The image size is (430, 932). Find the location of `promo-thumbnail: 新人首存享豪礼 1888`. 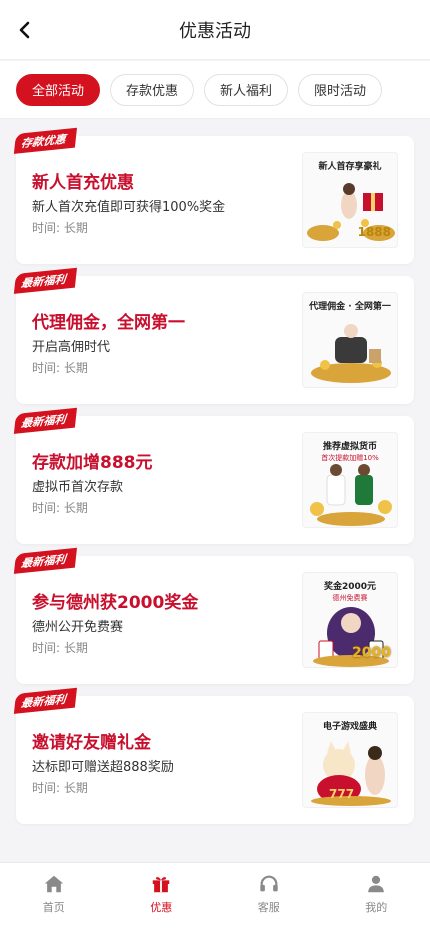

promo-thumbnail: 新人首存享豪礼 1888 is located at coordinates (350, 200).